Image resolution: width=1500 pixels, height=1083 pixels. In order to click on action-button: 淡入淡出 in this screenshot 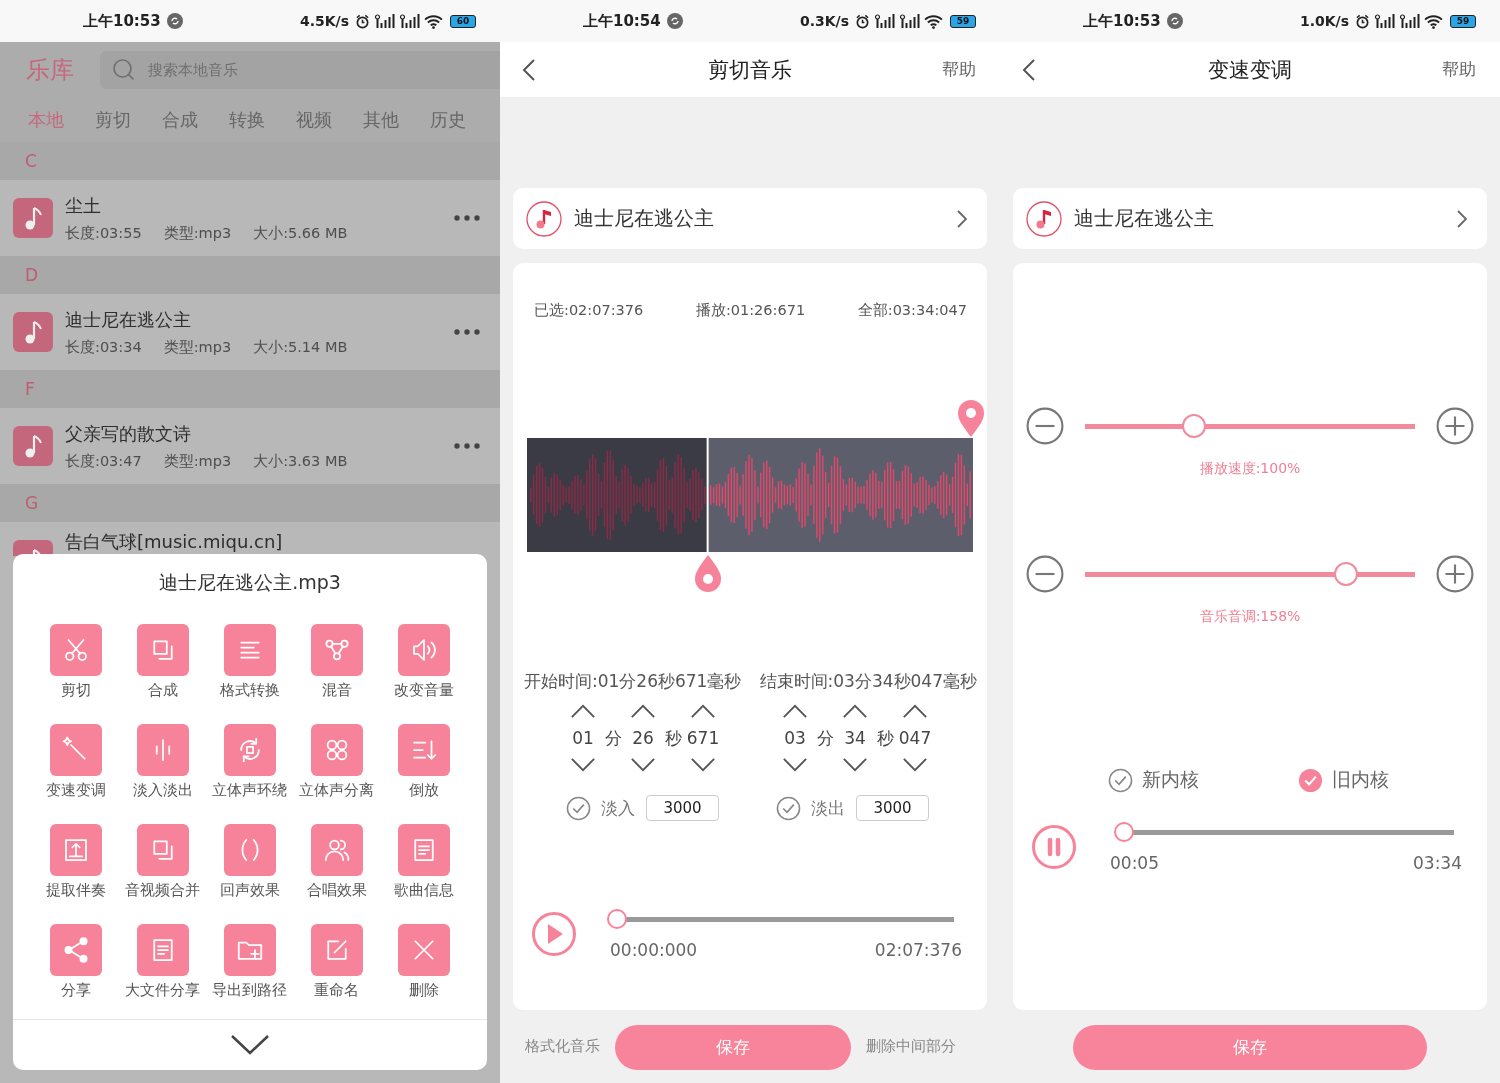, I will do `click(162, 762)`.